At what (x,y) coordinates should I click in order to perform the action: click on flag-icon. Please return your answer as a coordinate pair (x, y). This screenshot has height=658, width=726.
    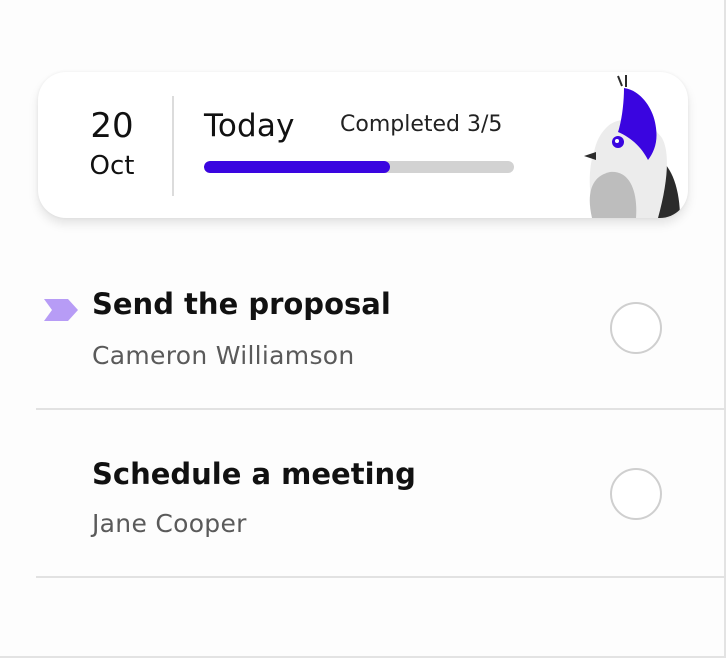
    Looking at the image, I should click on (61, 310).